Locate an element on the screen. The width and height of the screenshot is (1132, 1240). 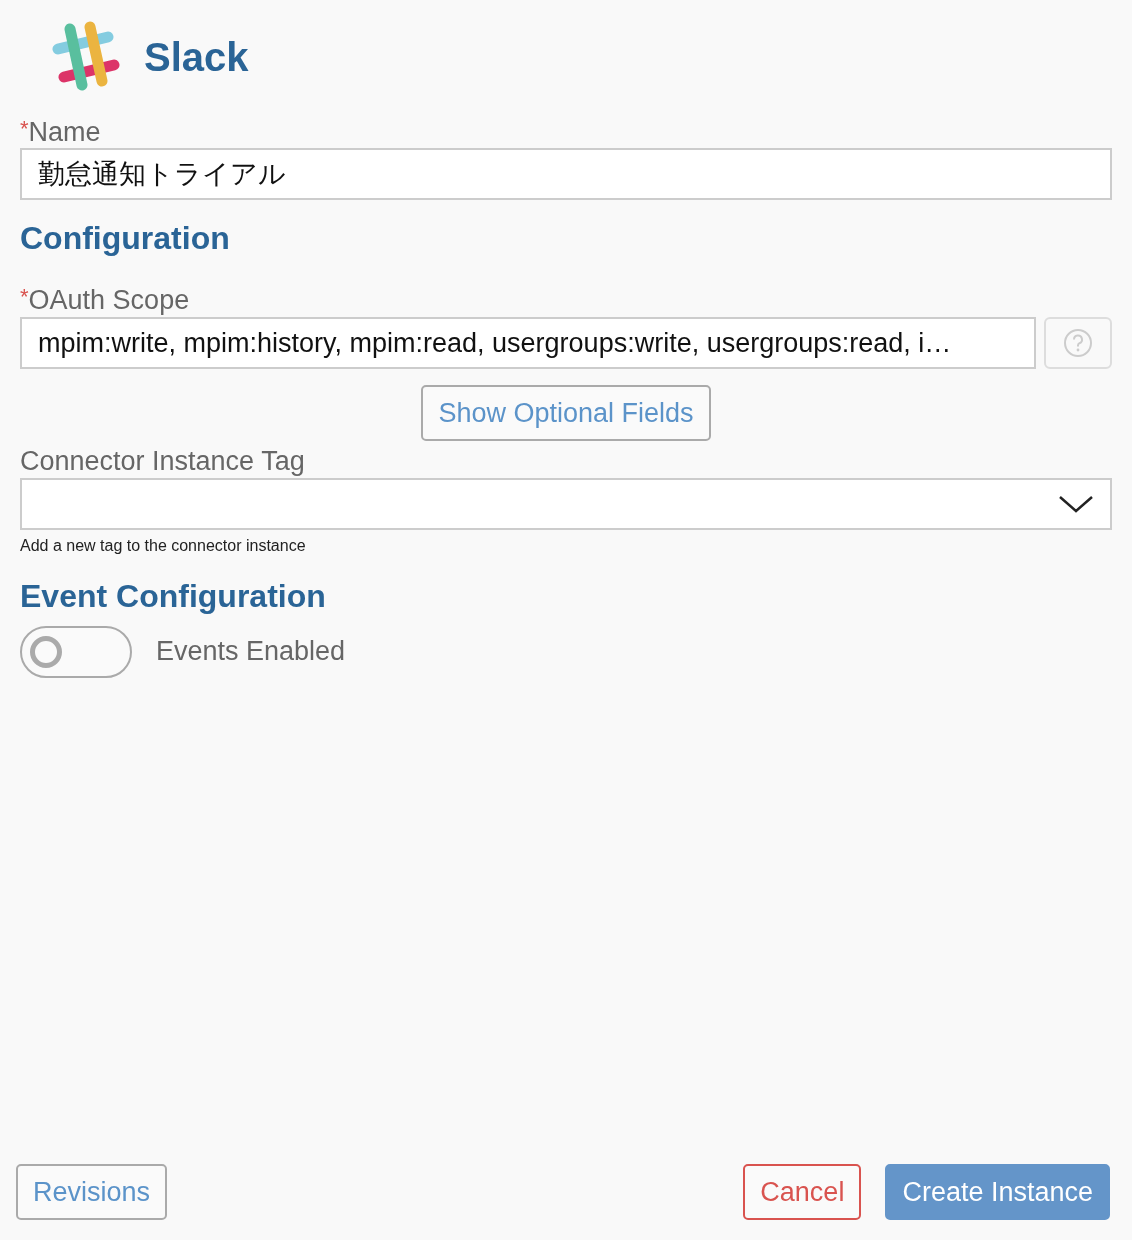
input-field: 勤怠通知トライアル is located at coordinates (566, 174).